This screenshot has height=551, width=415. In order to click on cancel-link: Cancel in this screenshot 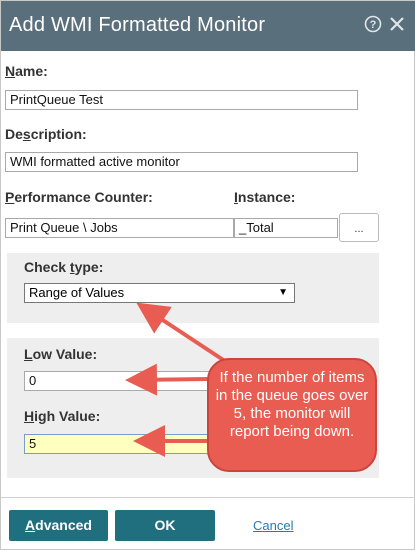, I will do `click(273, 525)`.